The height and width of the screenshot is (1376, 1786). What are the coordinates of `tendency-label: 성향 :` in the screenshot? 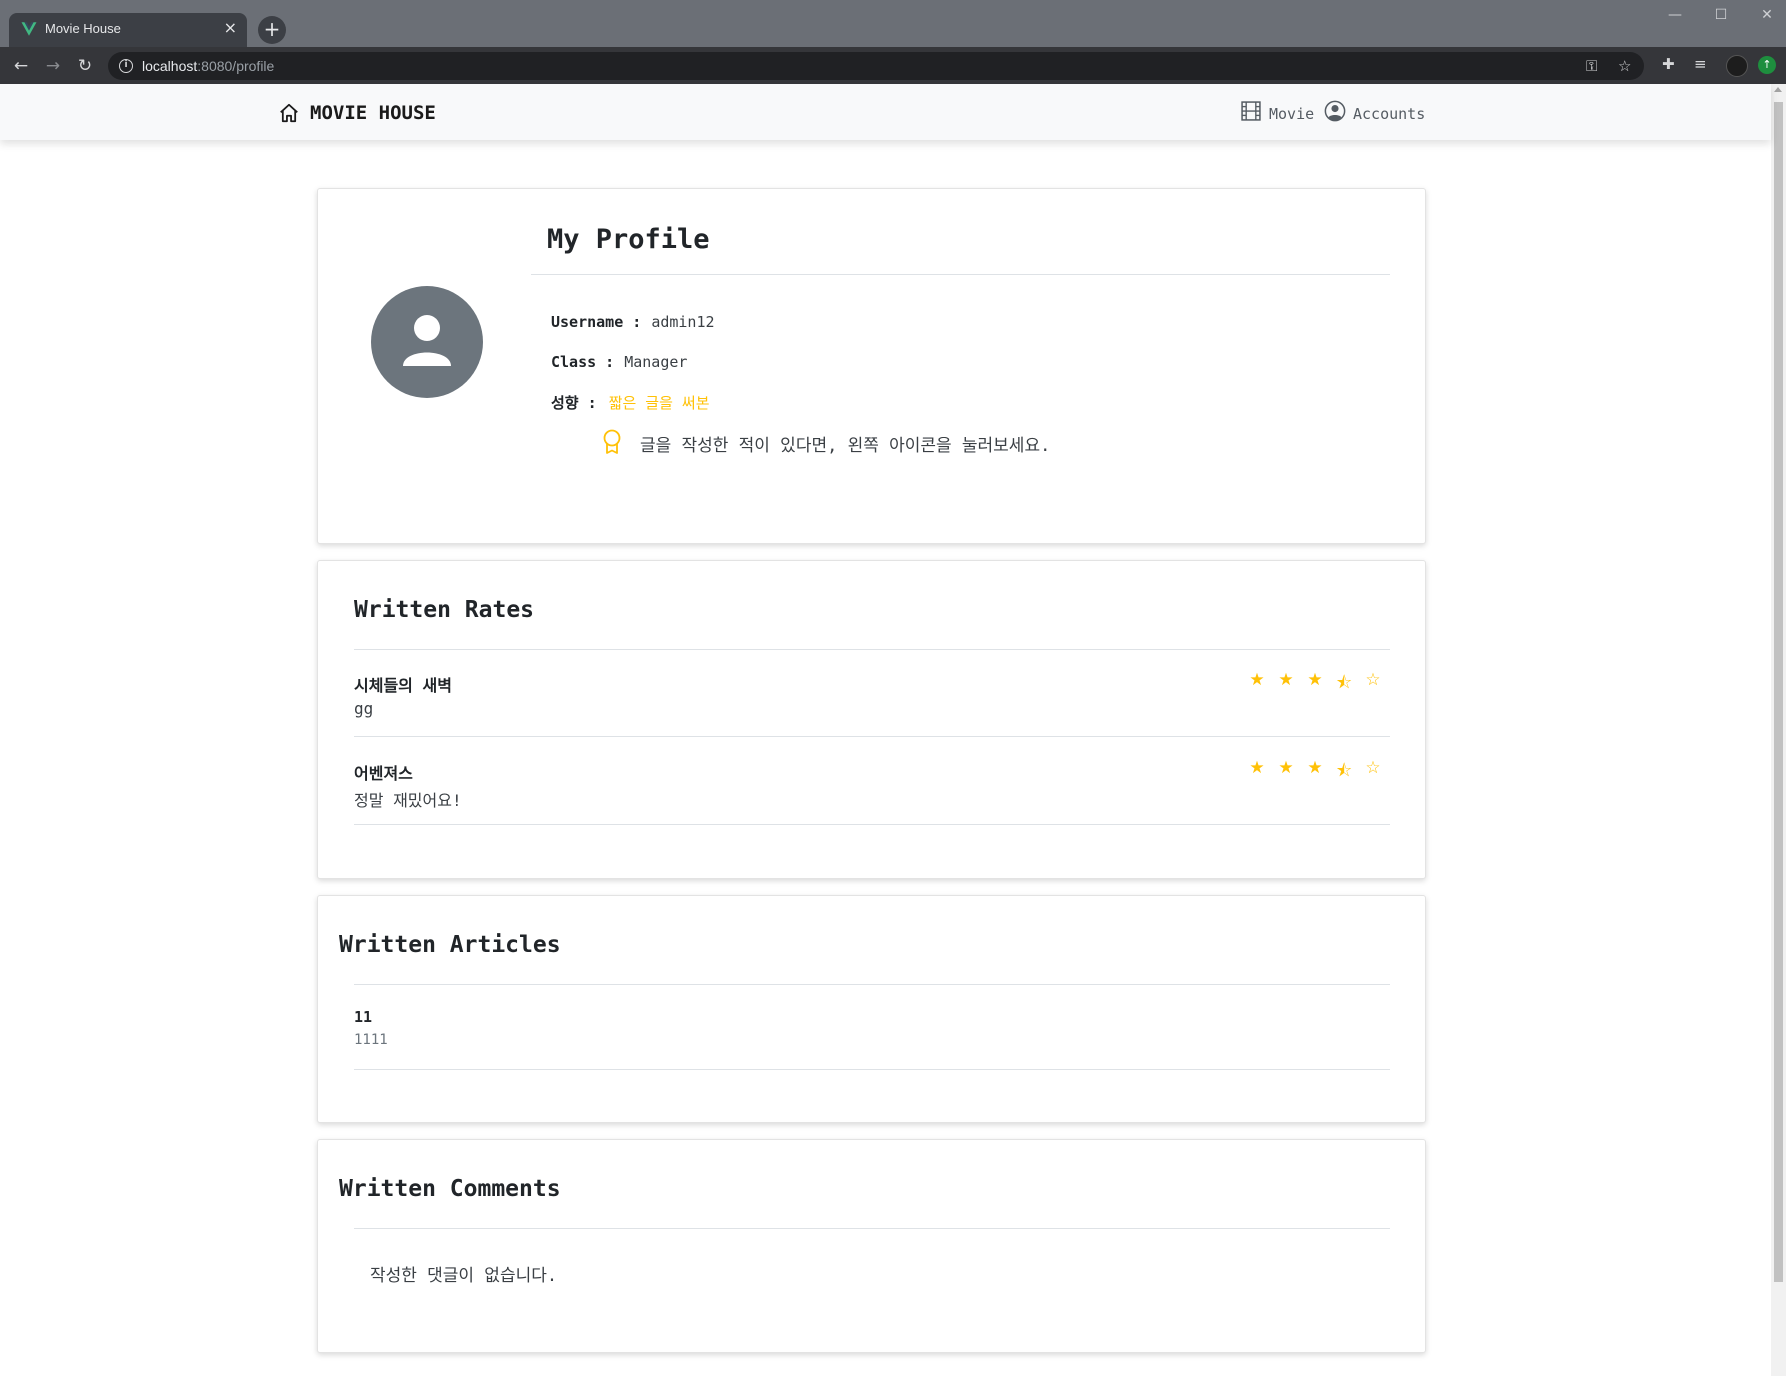 It's located at (574, 403).